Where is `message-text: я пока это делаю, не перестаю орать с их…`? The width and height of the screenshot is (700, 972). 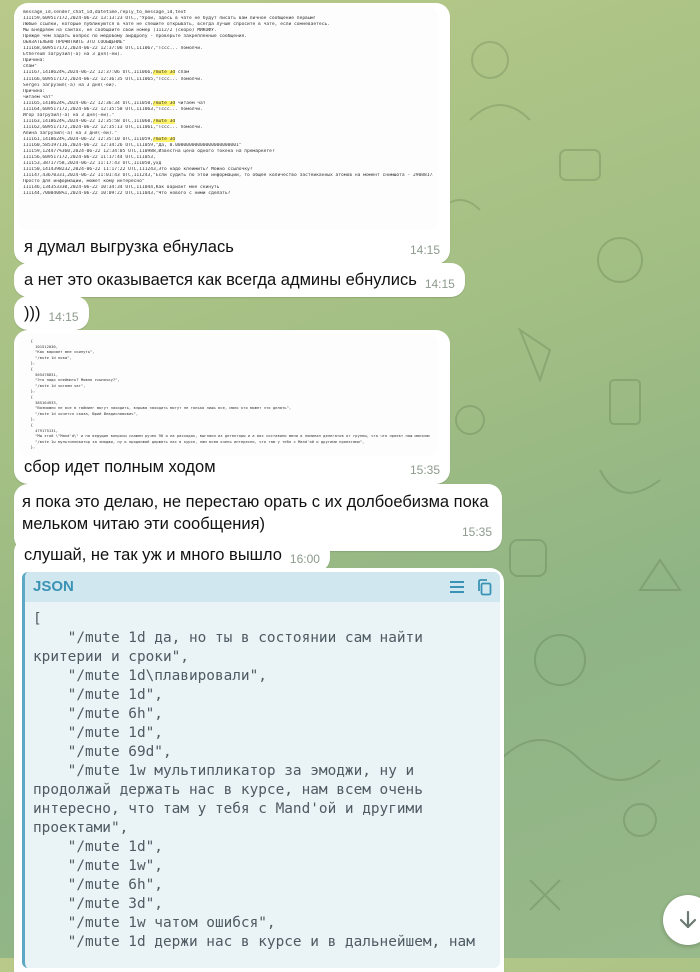
message-text: я пока это делаю, не перестаю орать с их… is located at coordinates (255, 513).